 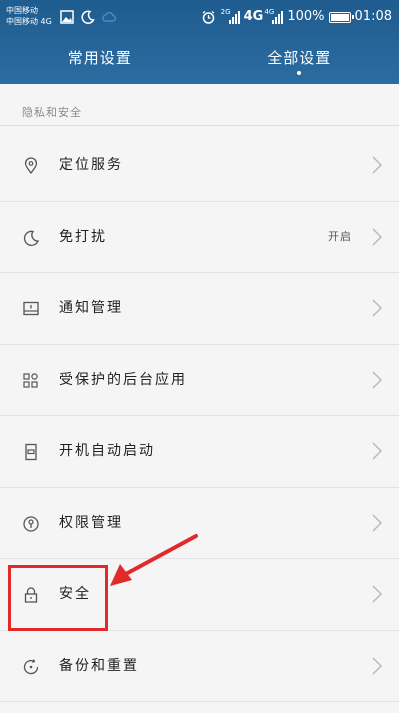 What do you see at coordinates (199, 309) in the screenshot?
I see `list-item-notifications: 通知管理` at bounding box center [199, 309].